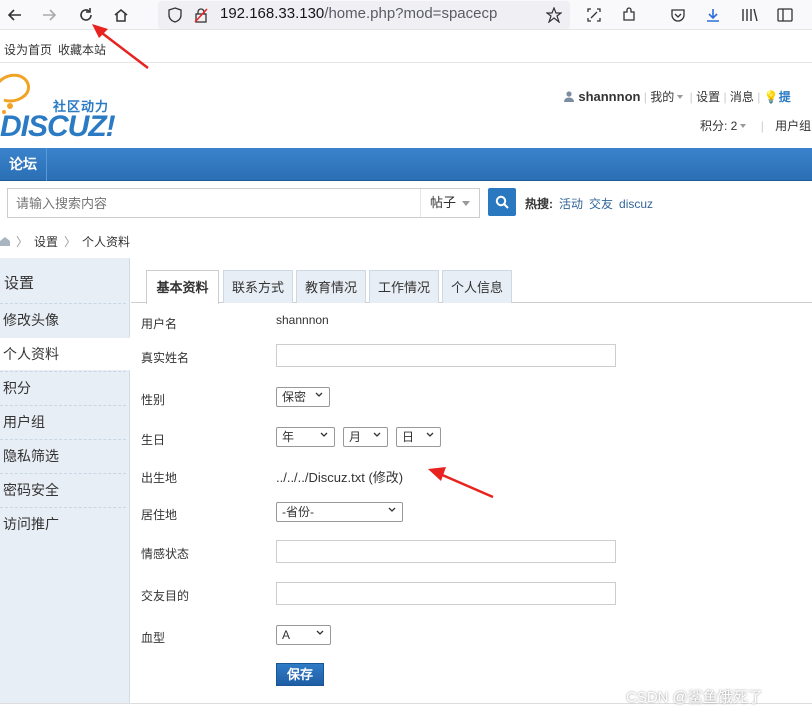 Image resolution: width=812 pixels, height=715 pixels. I want to click on bookmark-link: 收藏本站, so click(82, 49).